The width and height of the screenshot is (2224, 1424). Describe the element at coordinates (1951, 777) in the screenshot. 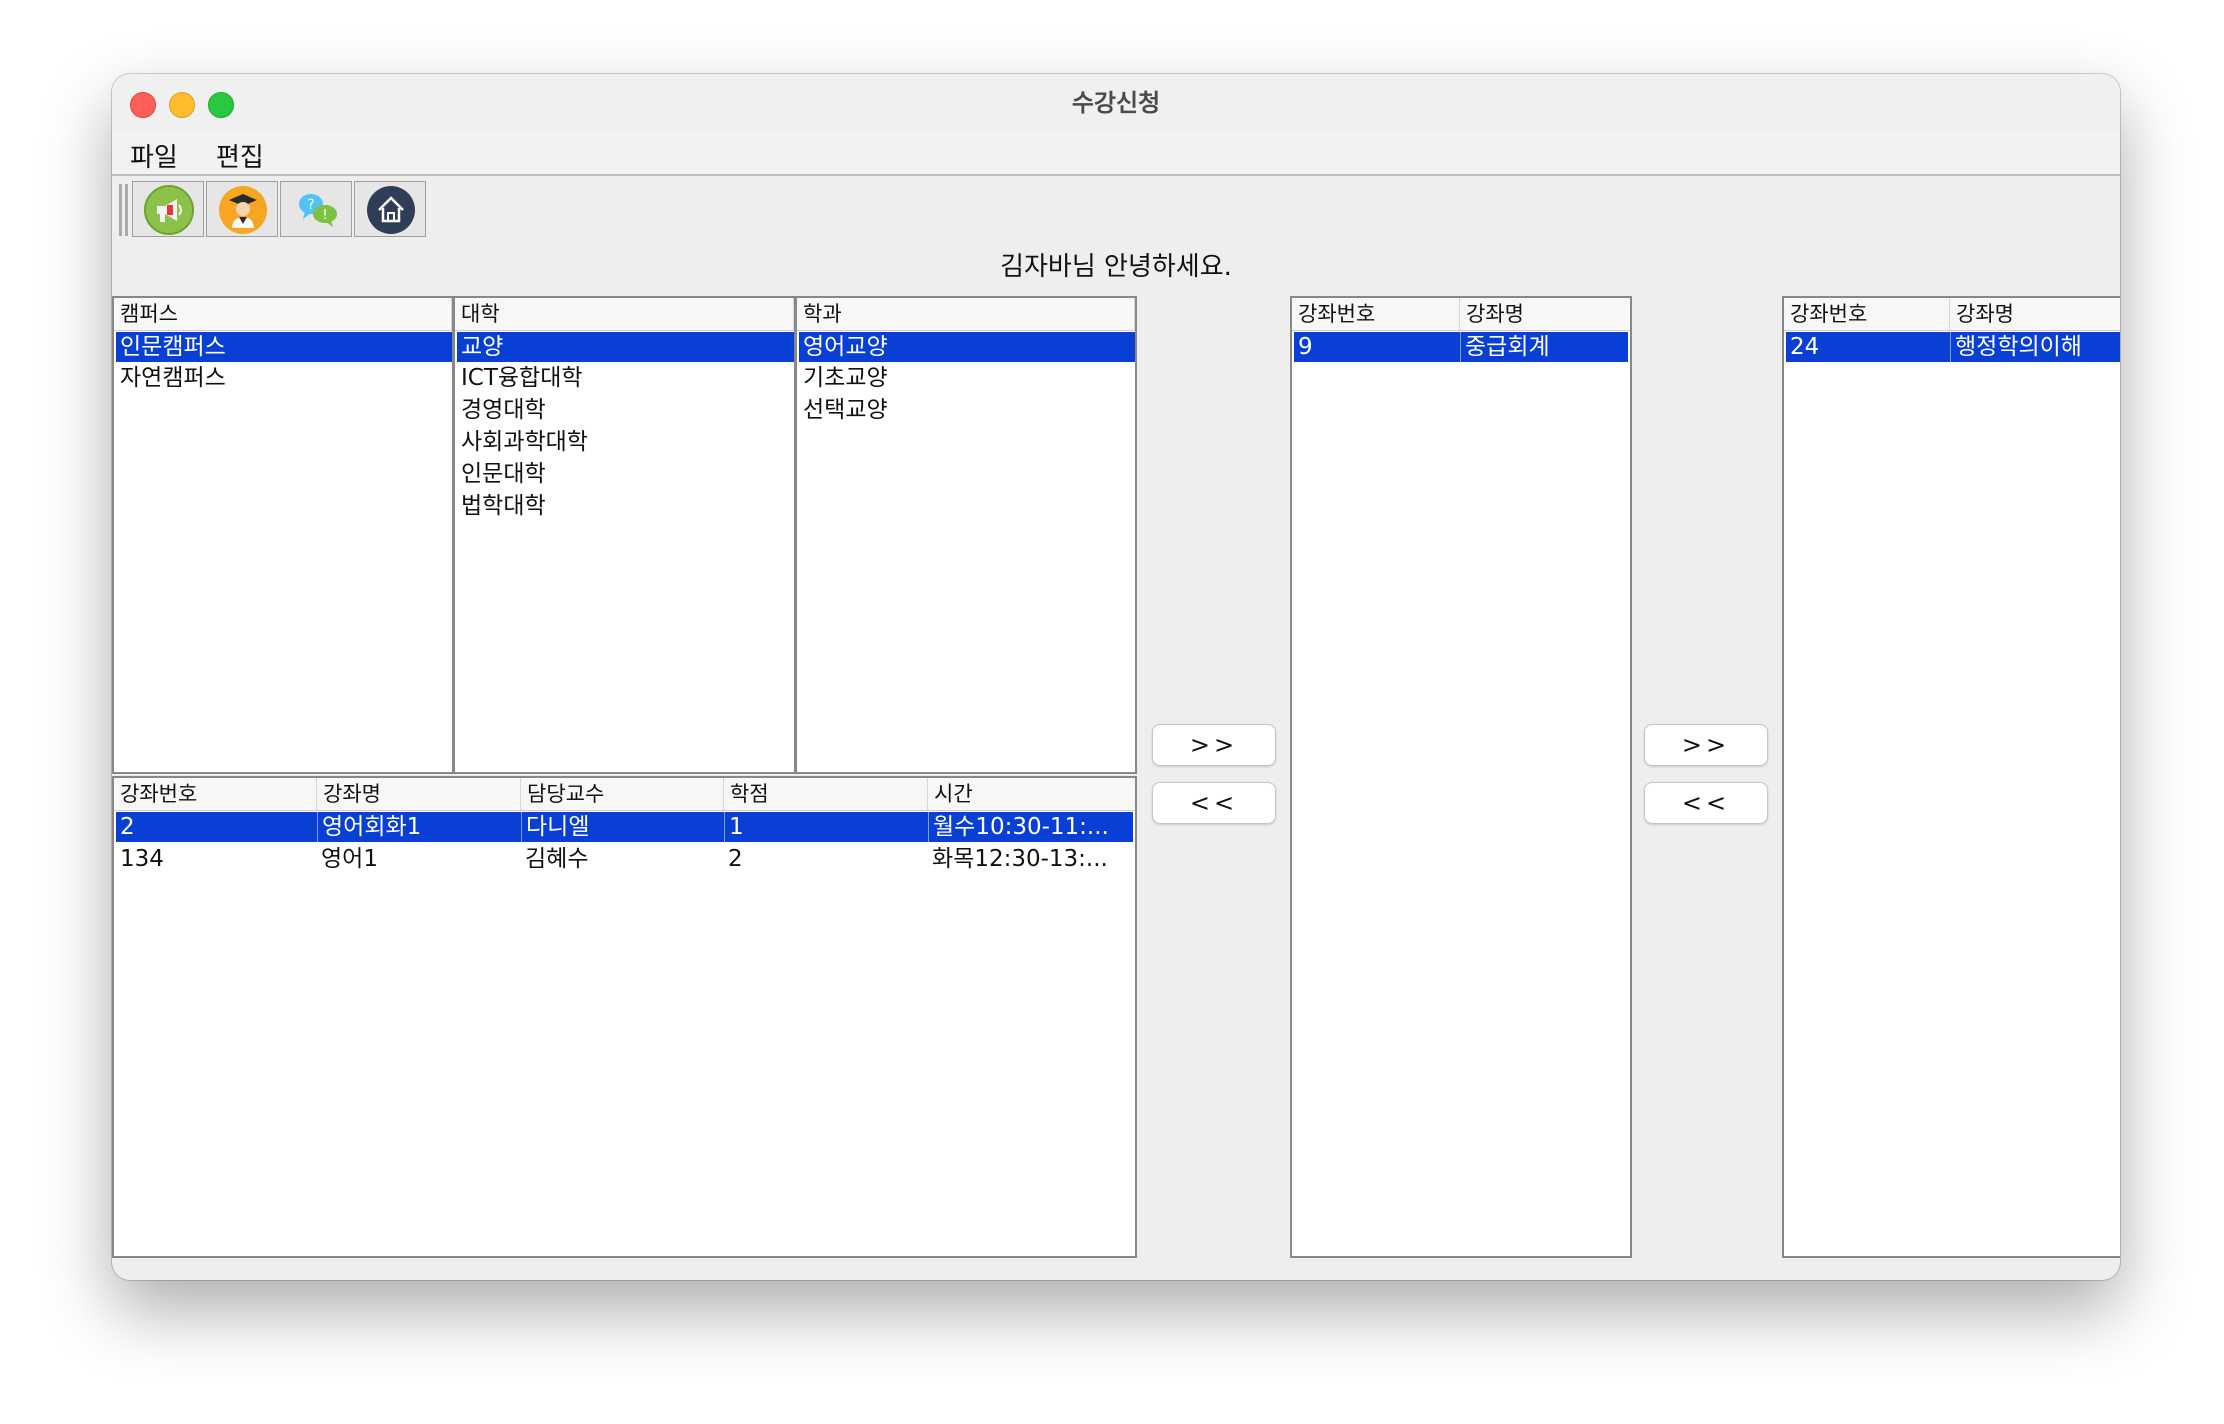

I see `registered-table: 강좌번호 강좌명 24 행정학의이해` at that location.